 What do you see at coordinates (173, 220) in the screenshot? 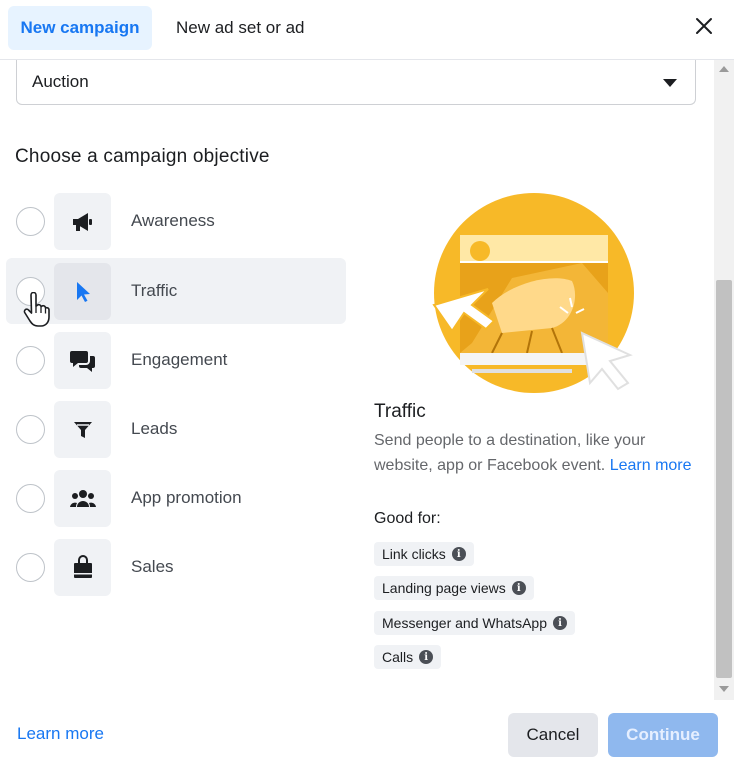
I see `objective-label: Awareness` at bounding box center [173, 220].